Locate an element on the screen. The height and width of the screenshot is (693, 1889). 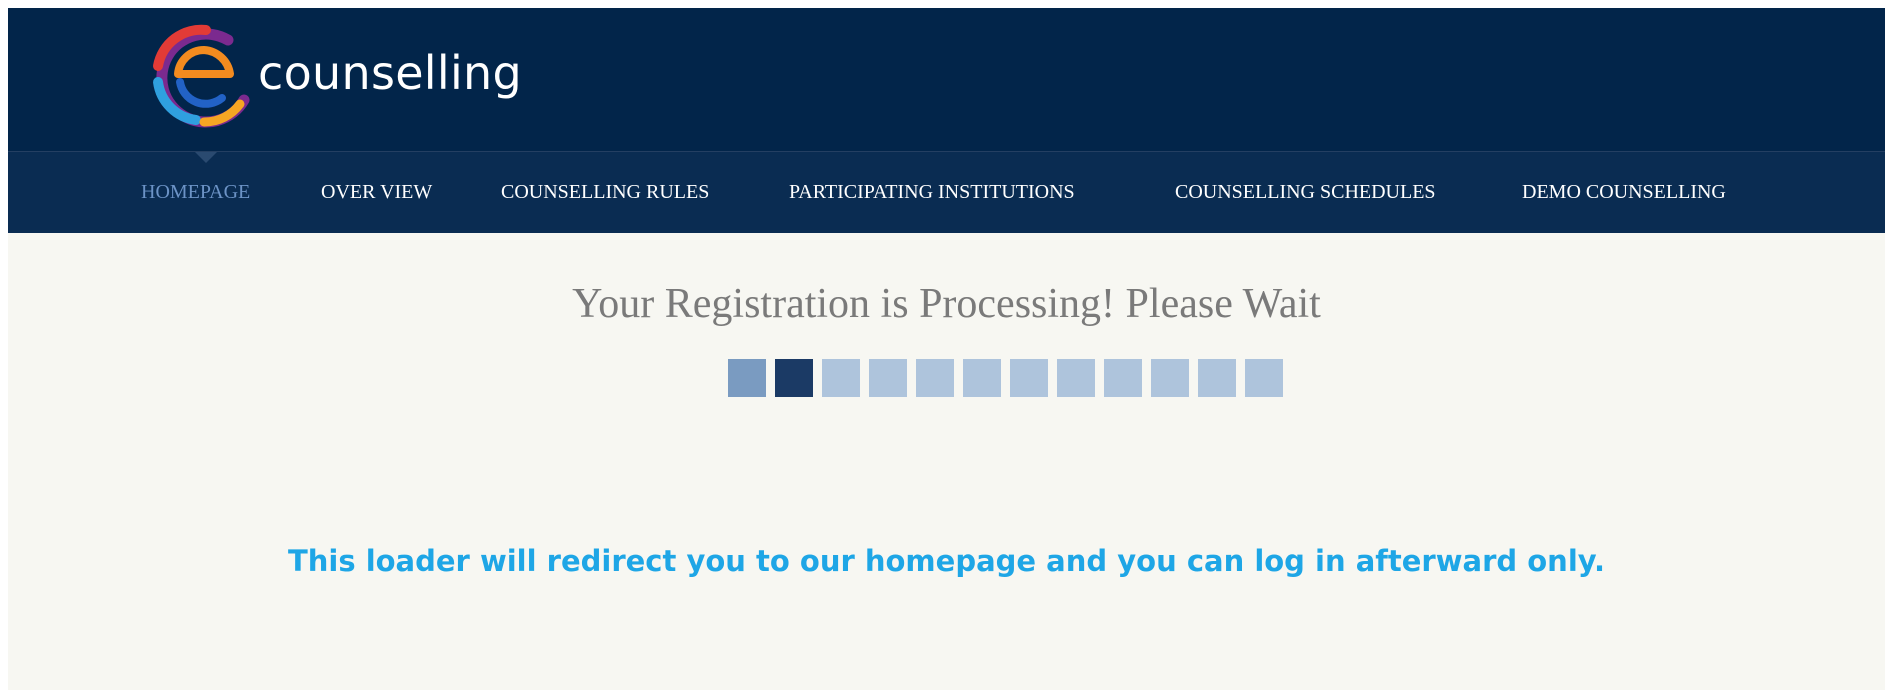
nav-item-participating-institutions: PARTICIPATING INSTITUTIONS is located at coordinates (932, 192).